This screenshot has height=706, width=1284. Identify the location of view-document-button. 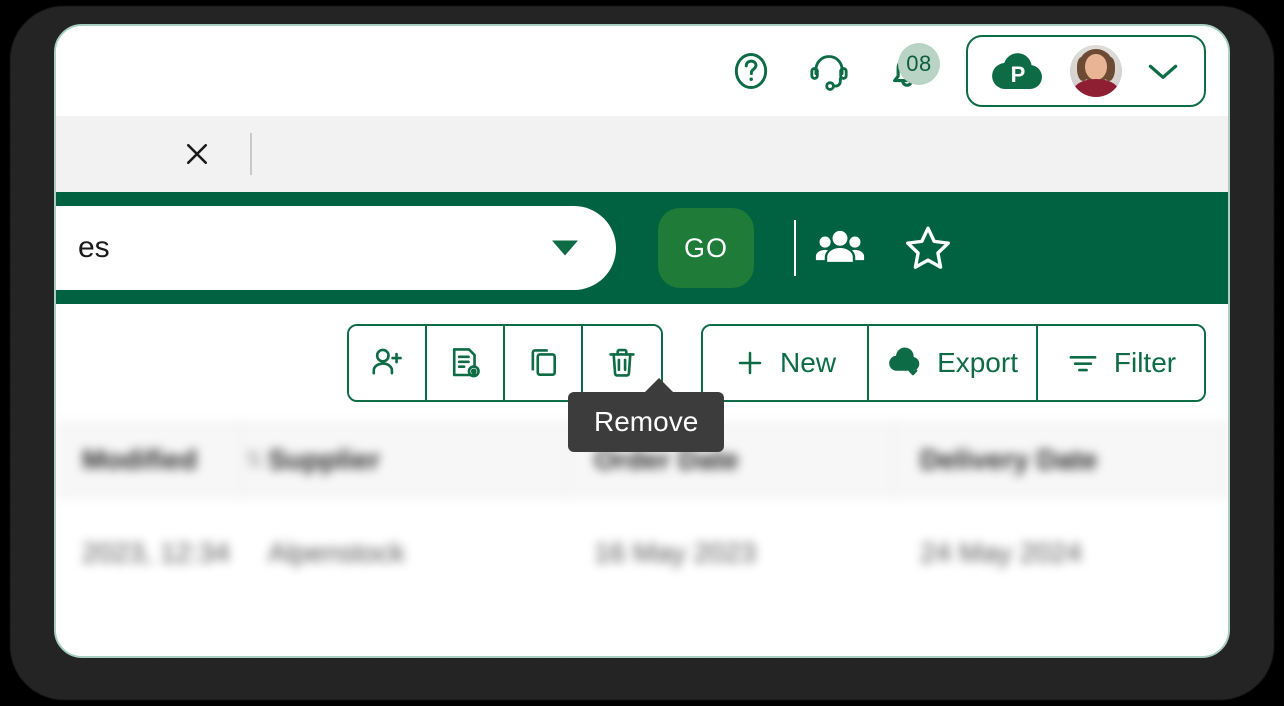
(466, 363).